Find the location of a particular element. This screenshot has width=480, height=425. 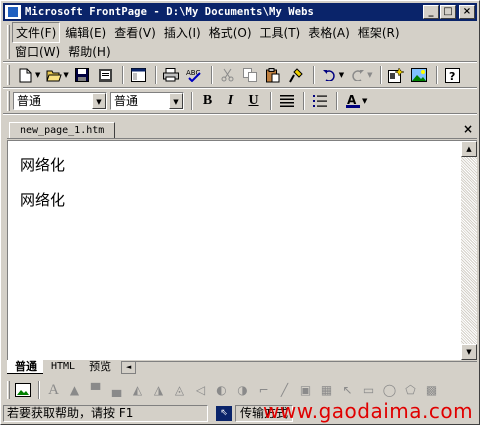

status-message: 若要获取帮助，请按 F1 is located at coordinates (105, 413).